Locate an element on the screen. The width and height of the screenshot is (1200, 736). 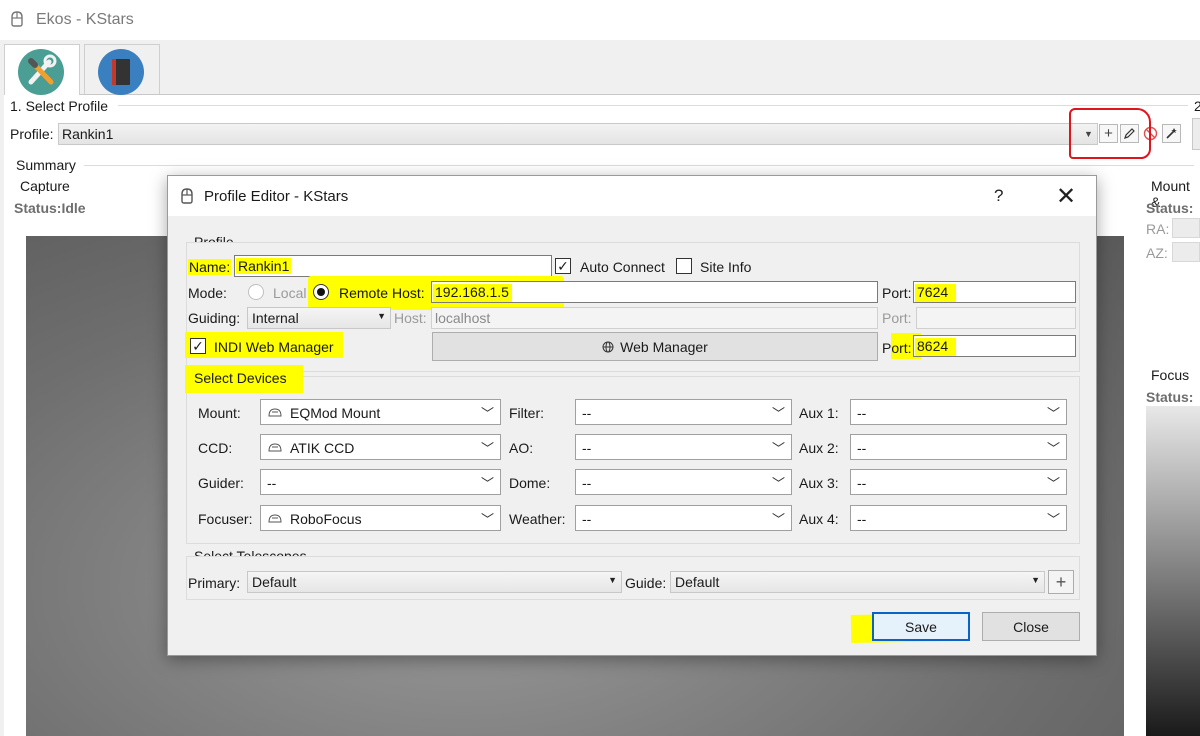
device-ao-label: AO: is located at coordinates (521, 448).